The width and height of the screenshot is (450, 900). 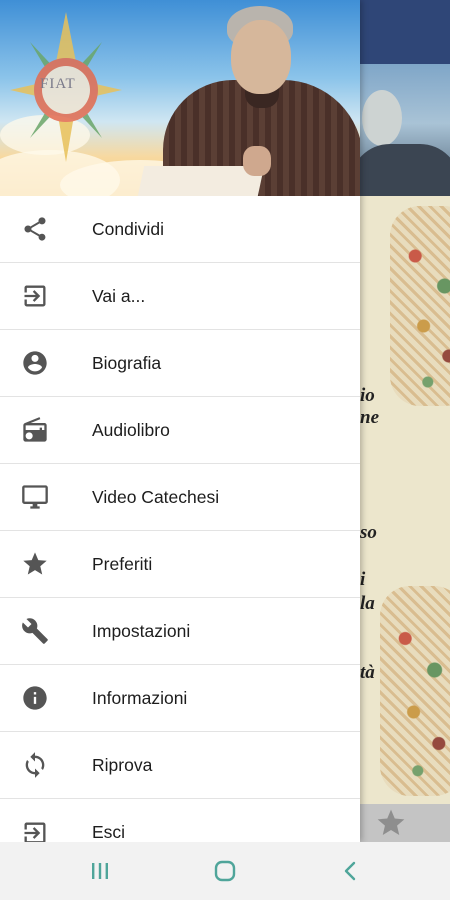 What do you see at coordinates (363, 579) in the screenshot?
I see `page-text-fragment: i` at bounding box center [363, 579].